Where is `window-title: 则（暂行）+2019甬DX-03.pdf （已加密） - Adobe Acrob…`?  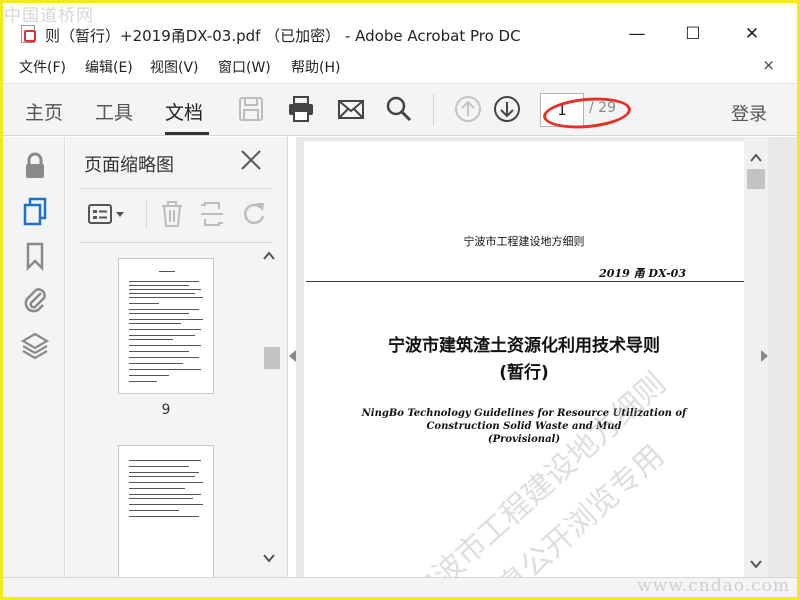
window-title: 则（暂行）+2019甬DX-03.pdf （已加密） - Adobe Acrob… is located at coordinates (283, 36).